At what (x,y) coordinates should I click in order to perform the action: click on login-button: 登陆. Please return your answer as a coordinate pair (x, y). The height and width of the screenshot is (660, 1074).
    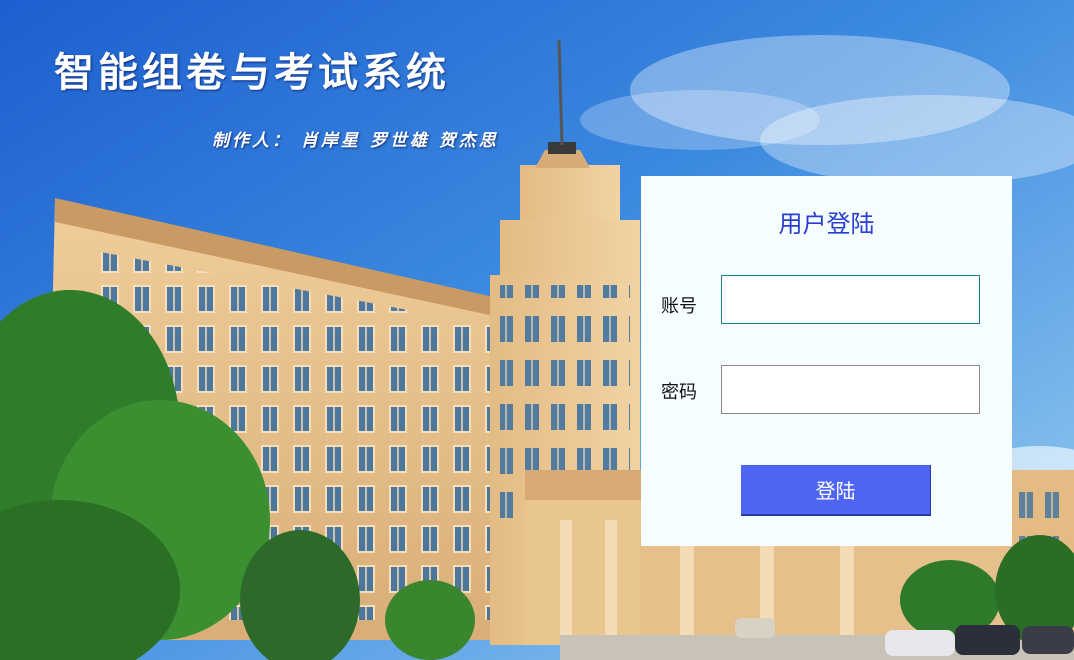
    Looking at the image, I should click on (836, 490).